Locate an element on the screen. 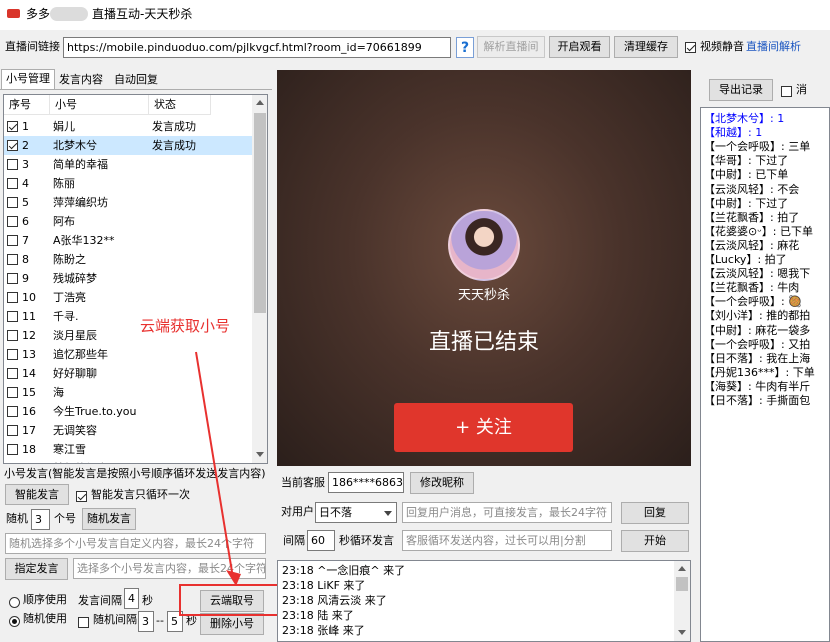 Image resolution: width=830 pixels, height=642 pixels. target-user-select: 日不落 is located at coordinates (356, 512).